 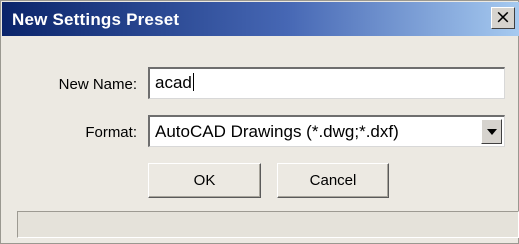 I want to click on close-icon: ×, so click(x=503, y=17).